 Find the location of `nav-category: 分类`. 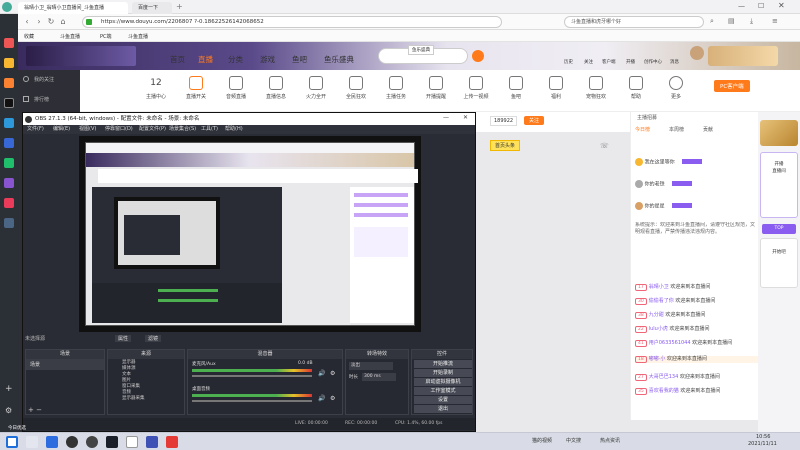

nav-category: 分类 is located at coordinates (235, 59).